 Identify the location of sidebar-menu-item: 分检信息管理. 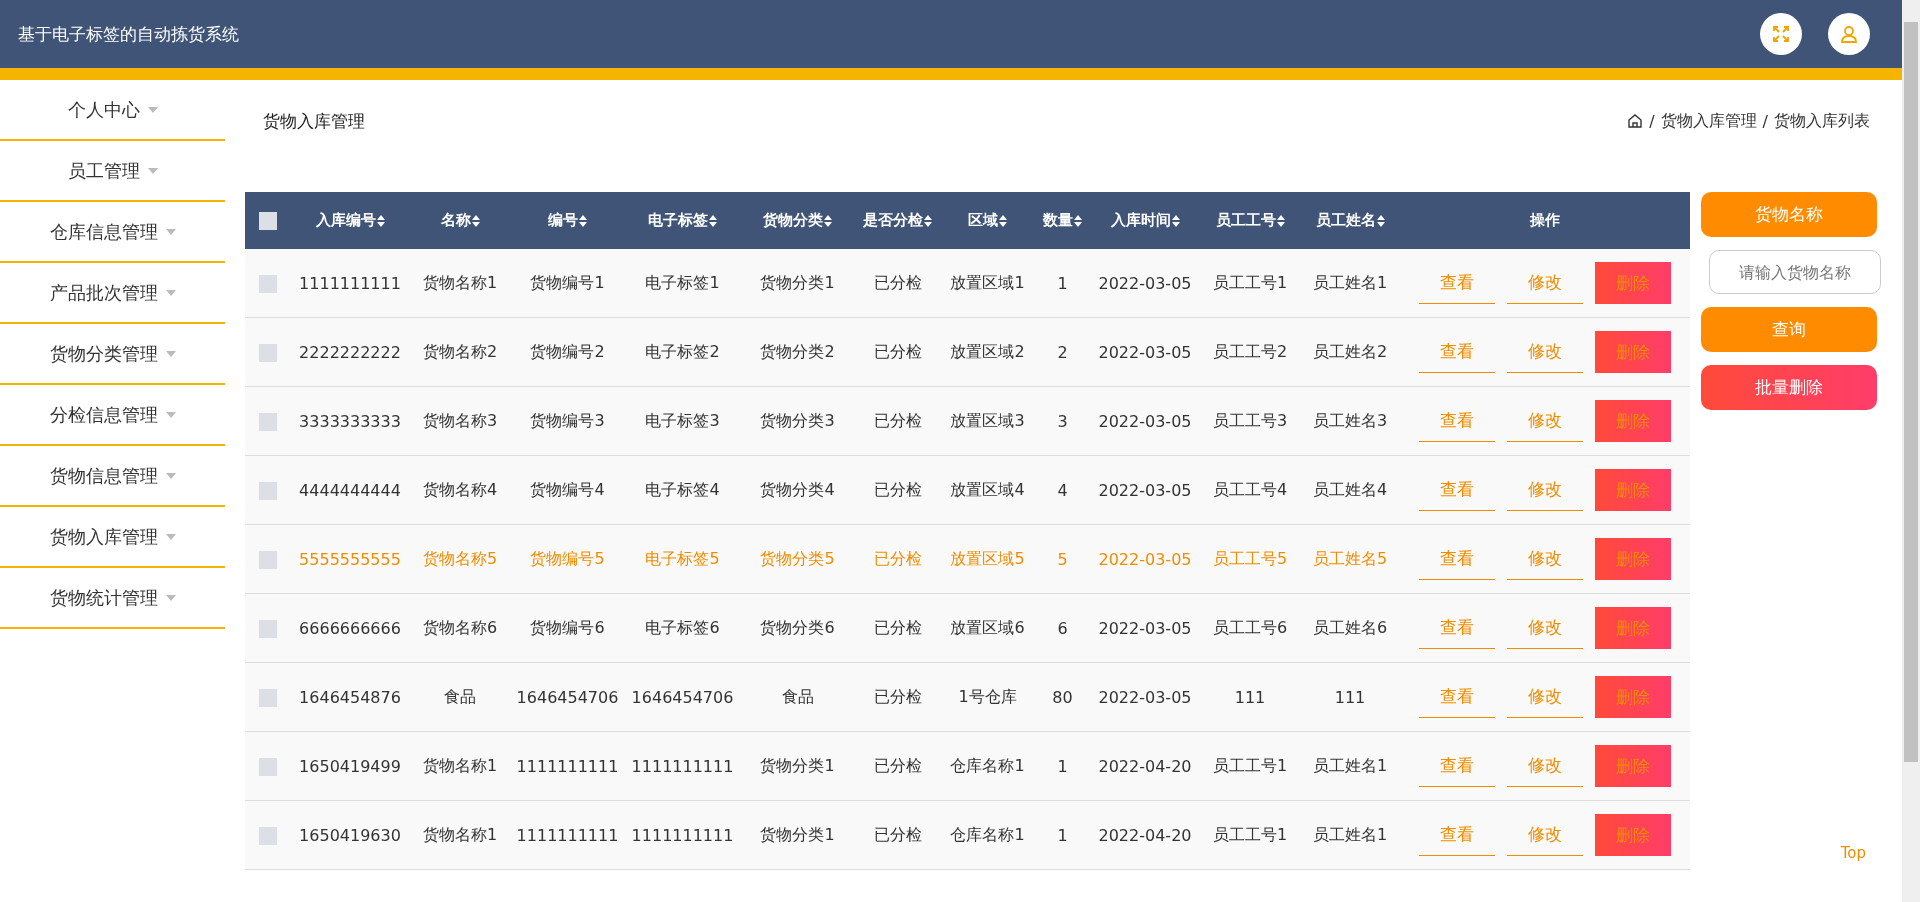
(112, 415).